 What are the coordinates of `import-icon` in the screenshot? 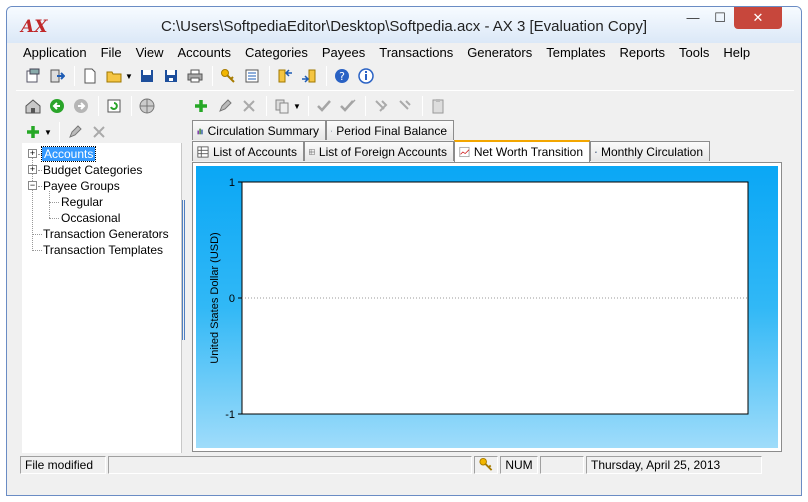 It's located at (285, 76).